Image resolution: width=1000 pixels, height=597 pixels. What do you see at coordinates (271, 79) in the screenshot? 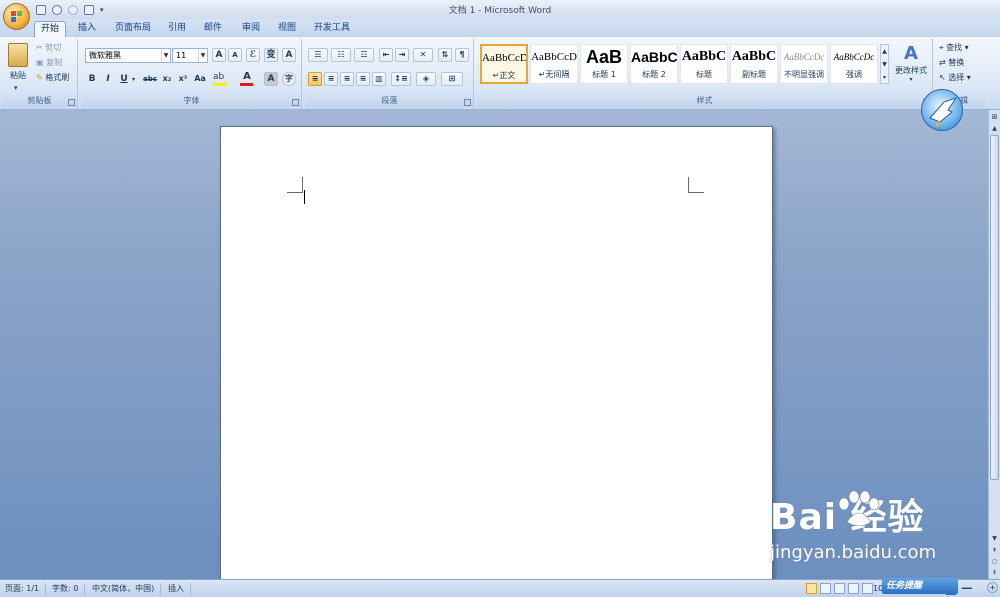
I see `character-shading-button: A` at bounding box center [271, 79].